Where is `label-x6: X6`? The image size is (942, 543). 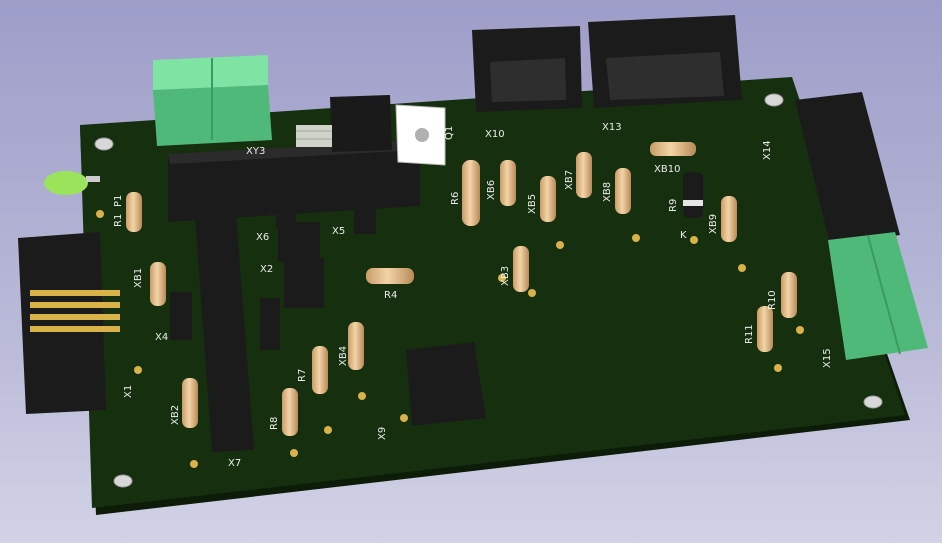 label-x6: X6 is located at coordinates (262, 237).